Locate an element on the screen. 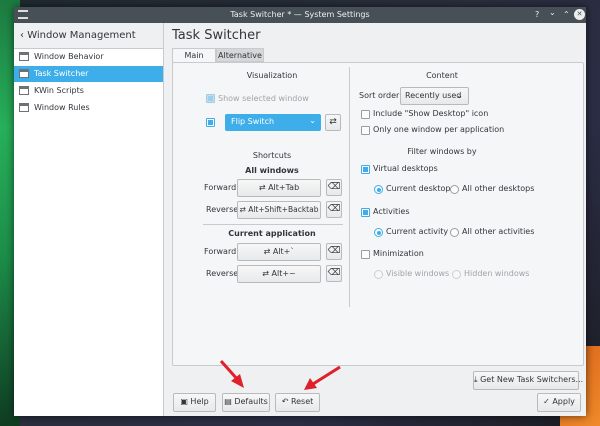  annotation-arrow-reset is located at coordinates (322, 377).